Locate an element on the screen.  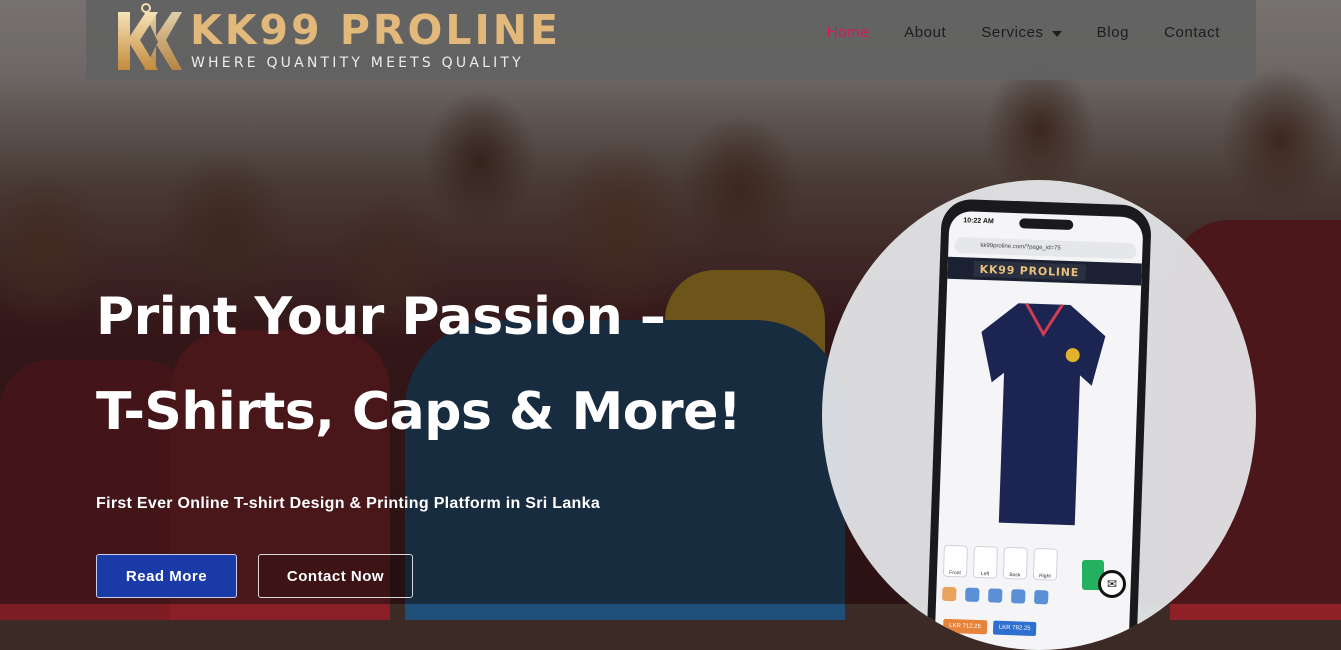
action-options is located at coordinates (949, 594).